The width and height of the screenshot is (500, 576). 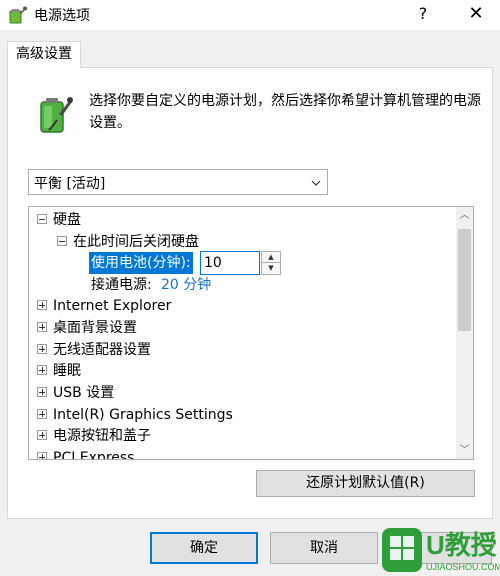 I want to click on apply-button, so click(x=440, y=548).